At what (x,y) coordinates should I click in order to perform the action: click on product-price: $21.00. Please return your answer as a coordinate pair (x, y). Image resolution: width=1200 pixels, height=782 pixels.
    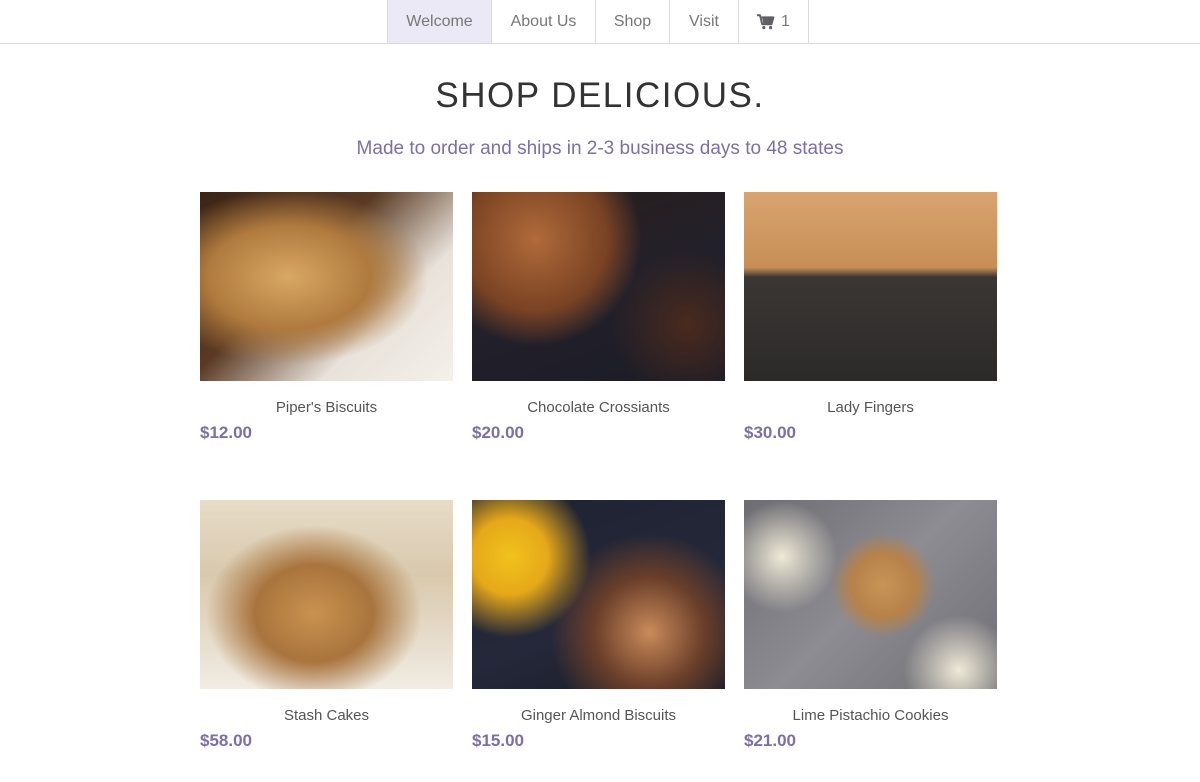
    Looking at the image, I should click on (770, 740).